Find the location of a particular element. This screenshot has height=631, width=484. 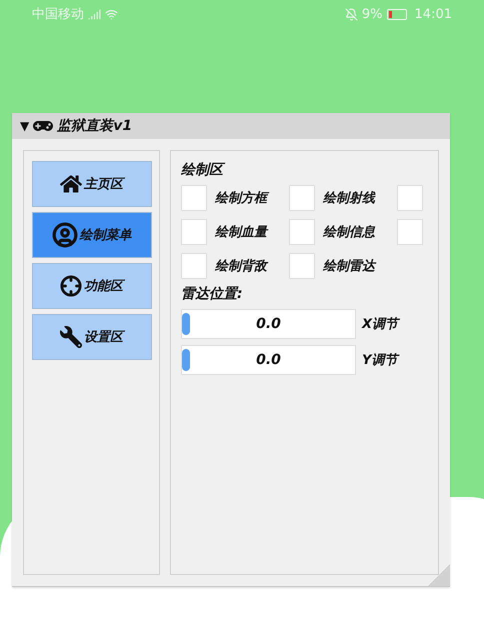

mute-icon is located at coordinates (351, 14).